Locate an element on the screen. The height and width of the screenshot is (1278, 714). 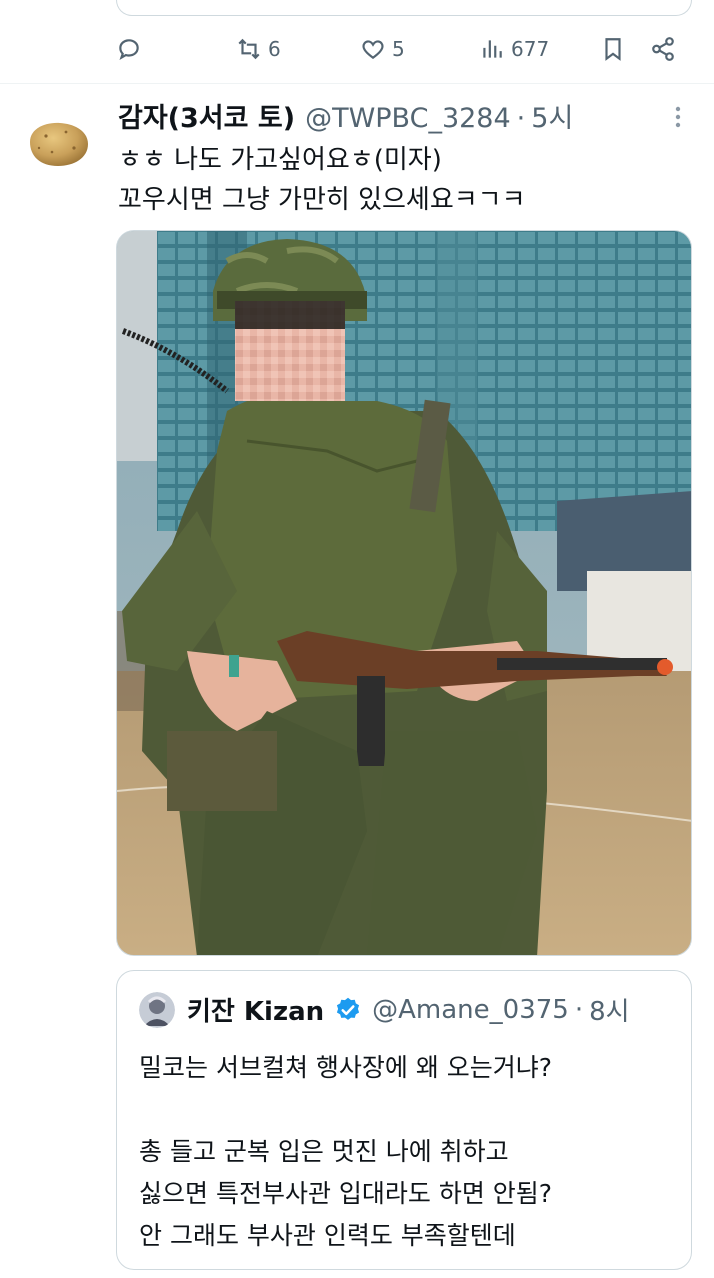
quoted-text-blank-line is located at coordinates (409, 1110).